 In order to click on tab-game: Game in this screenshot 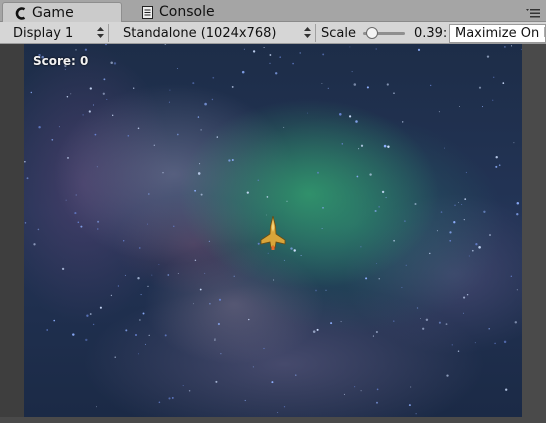, I will do `click(62, 12)`.